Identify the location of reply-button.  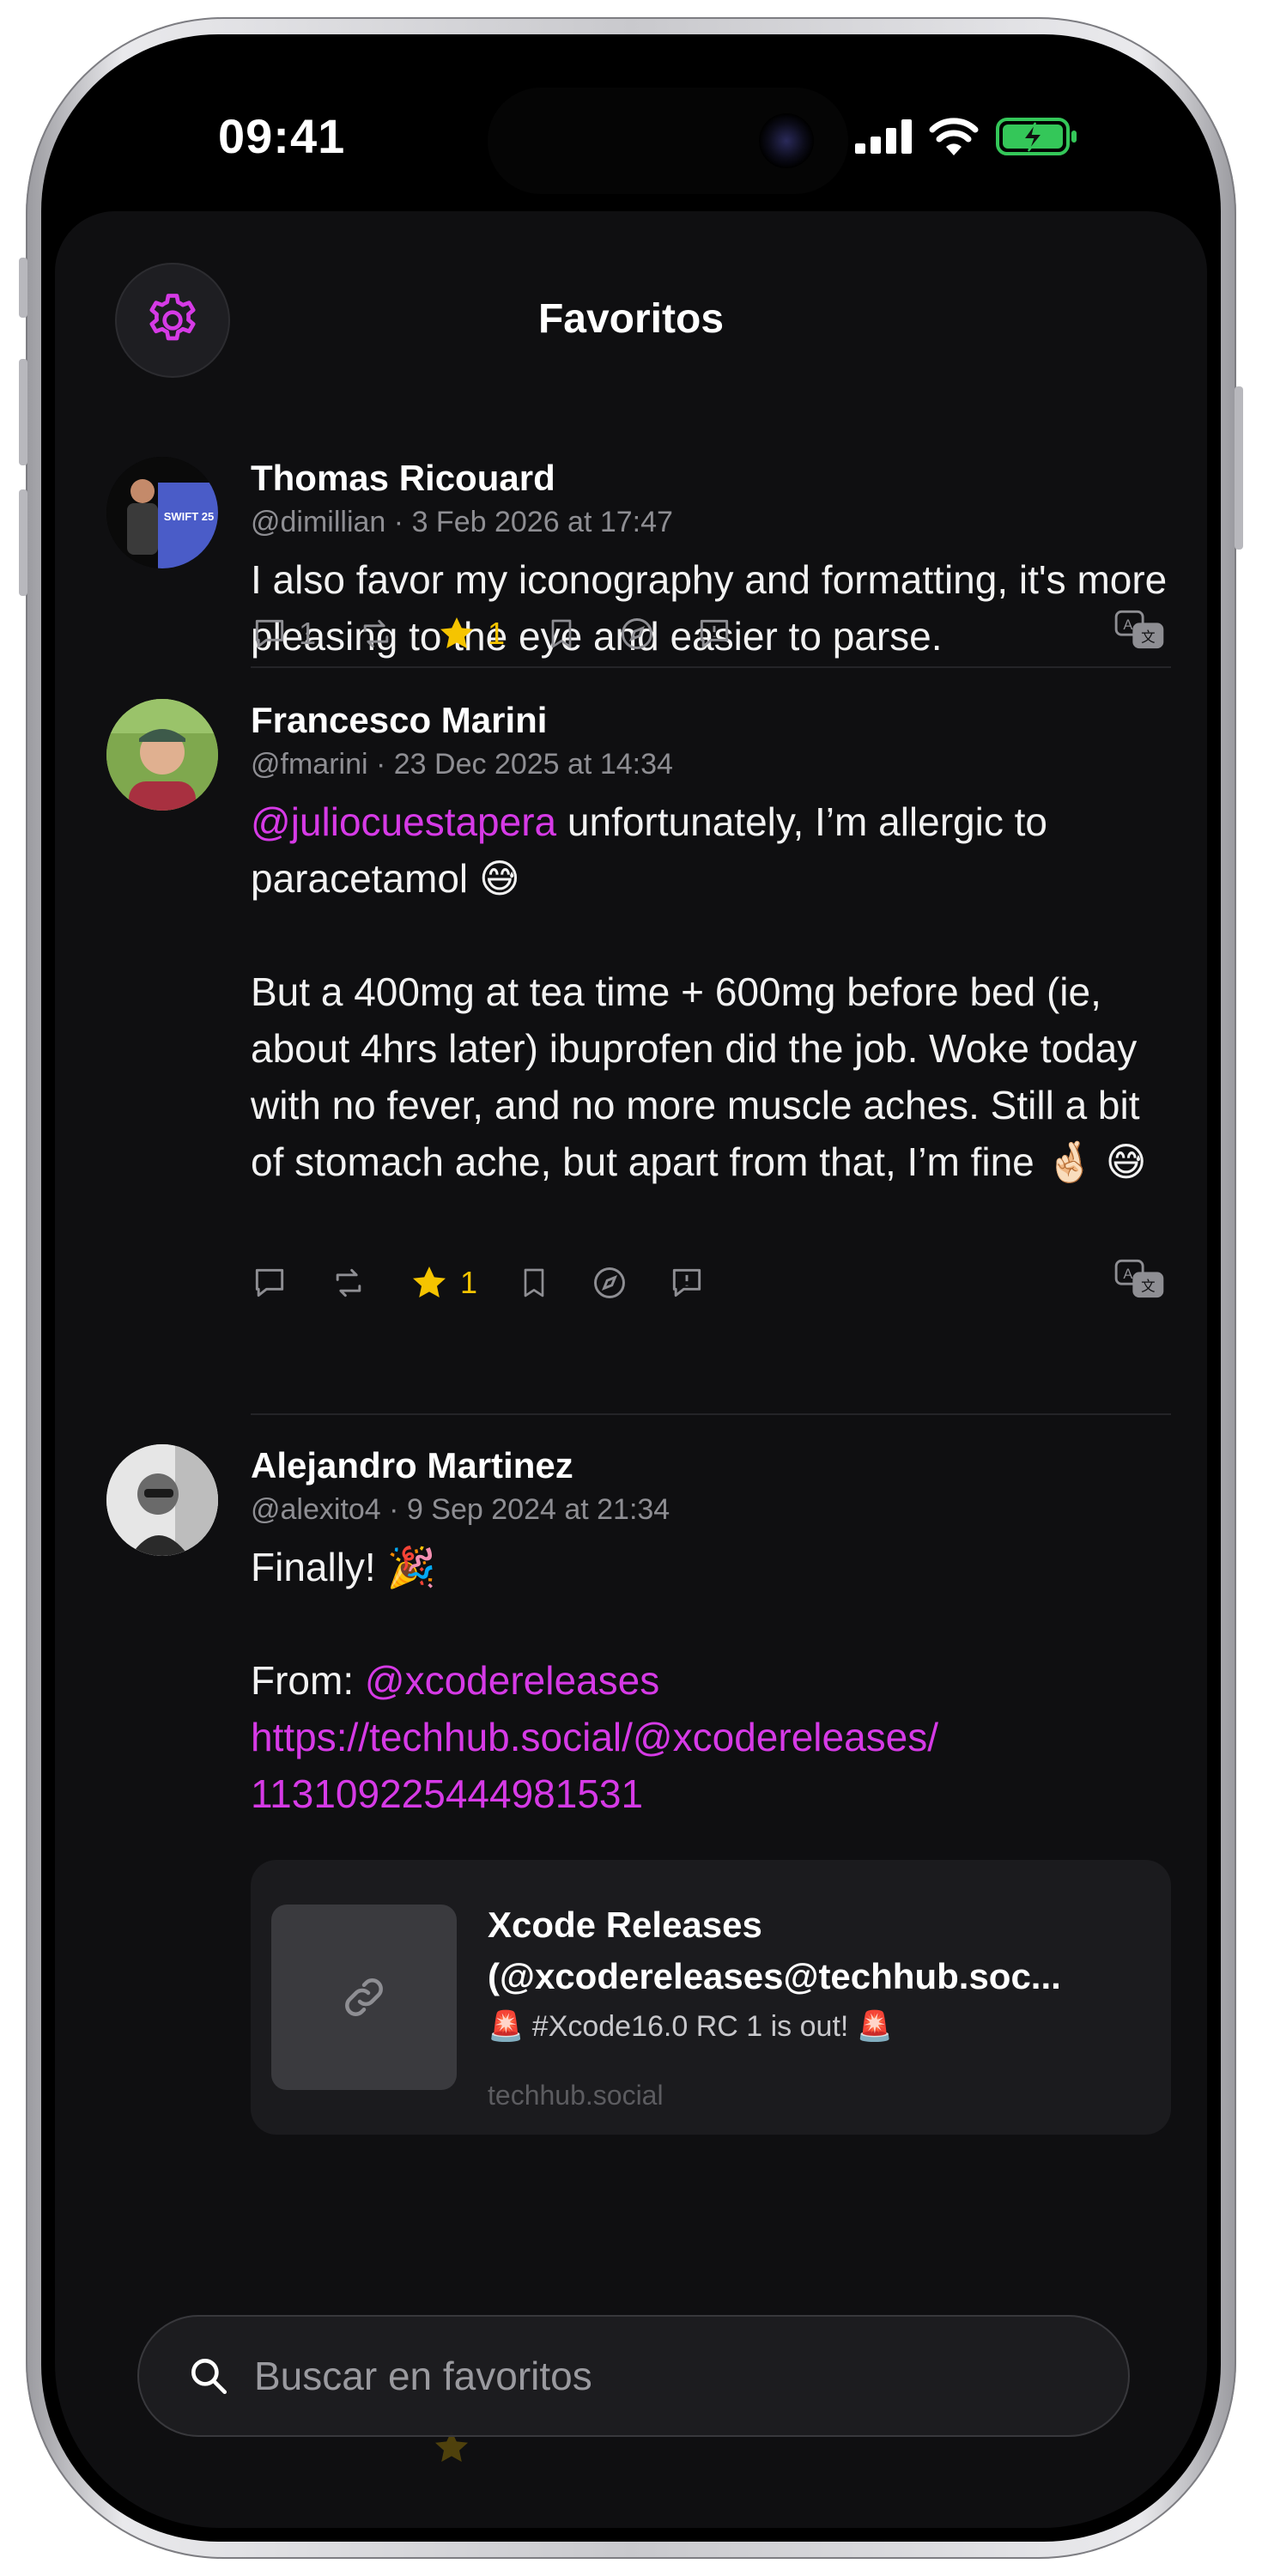
(269, 1283).